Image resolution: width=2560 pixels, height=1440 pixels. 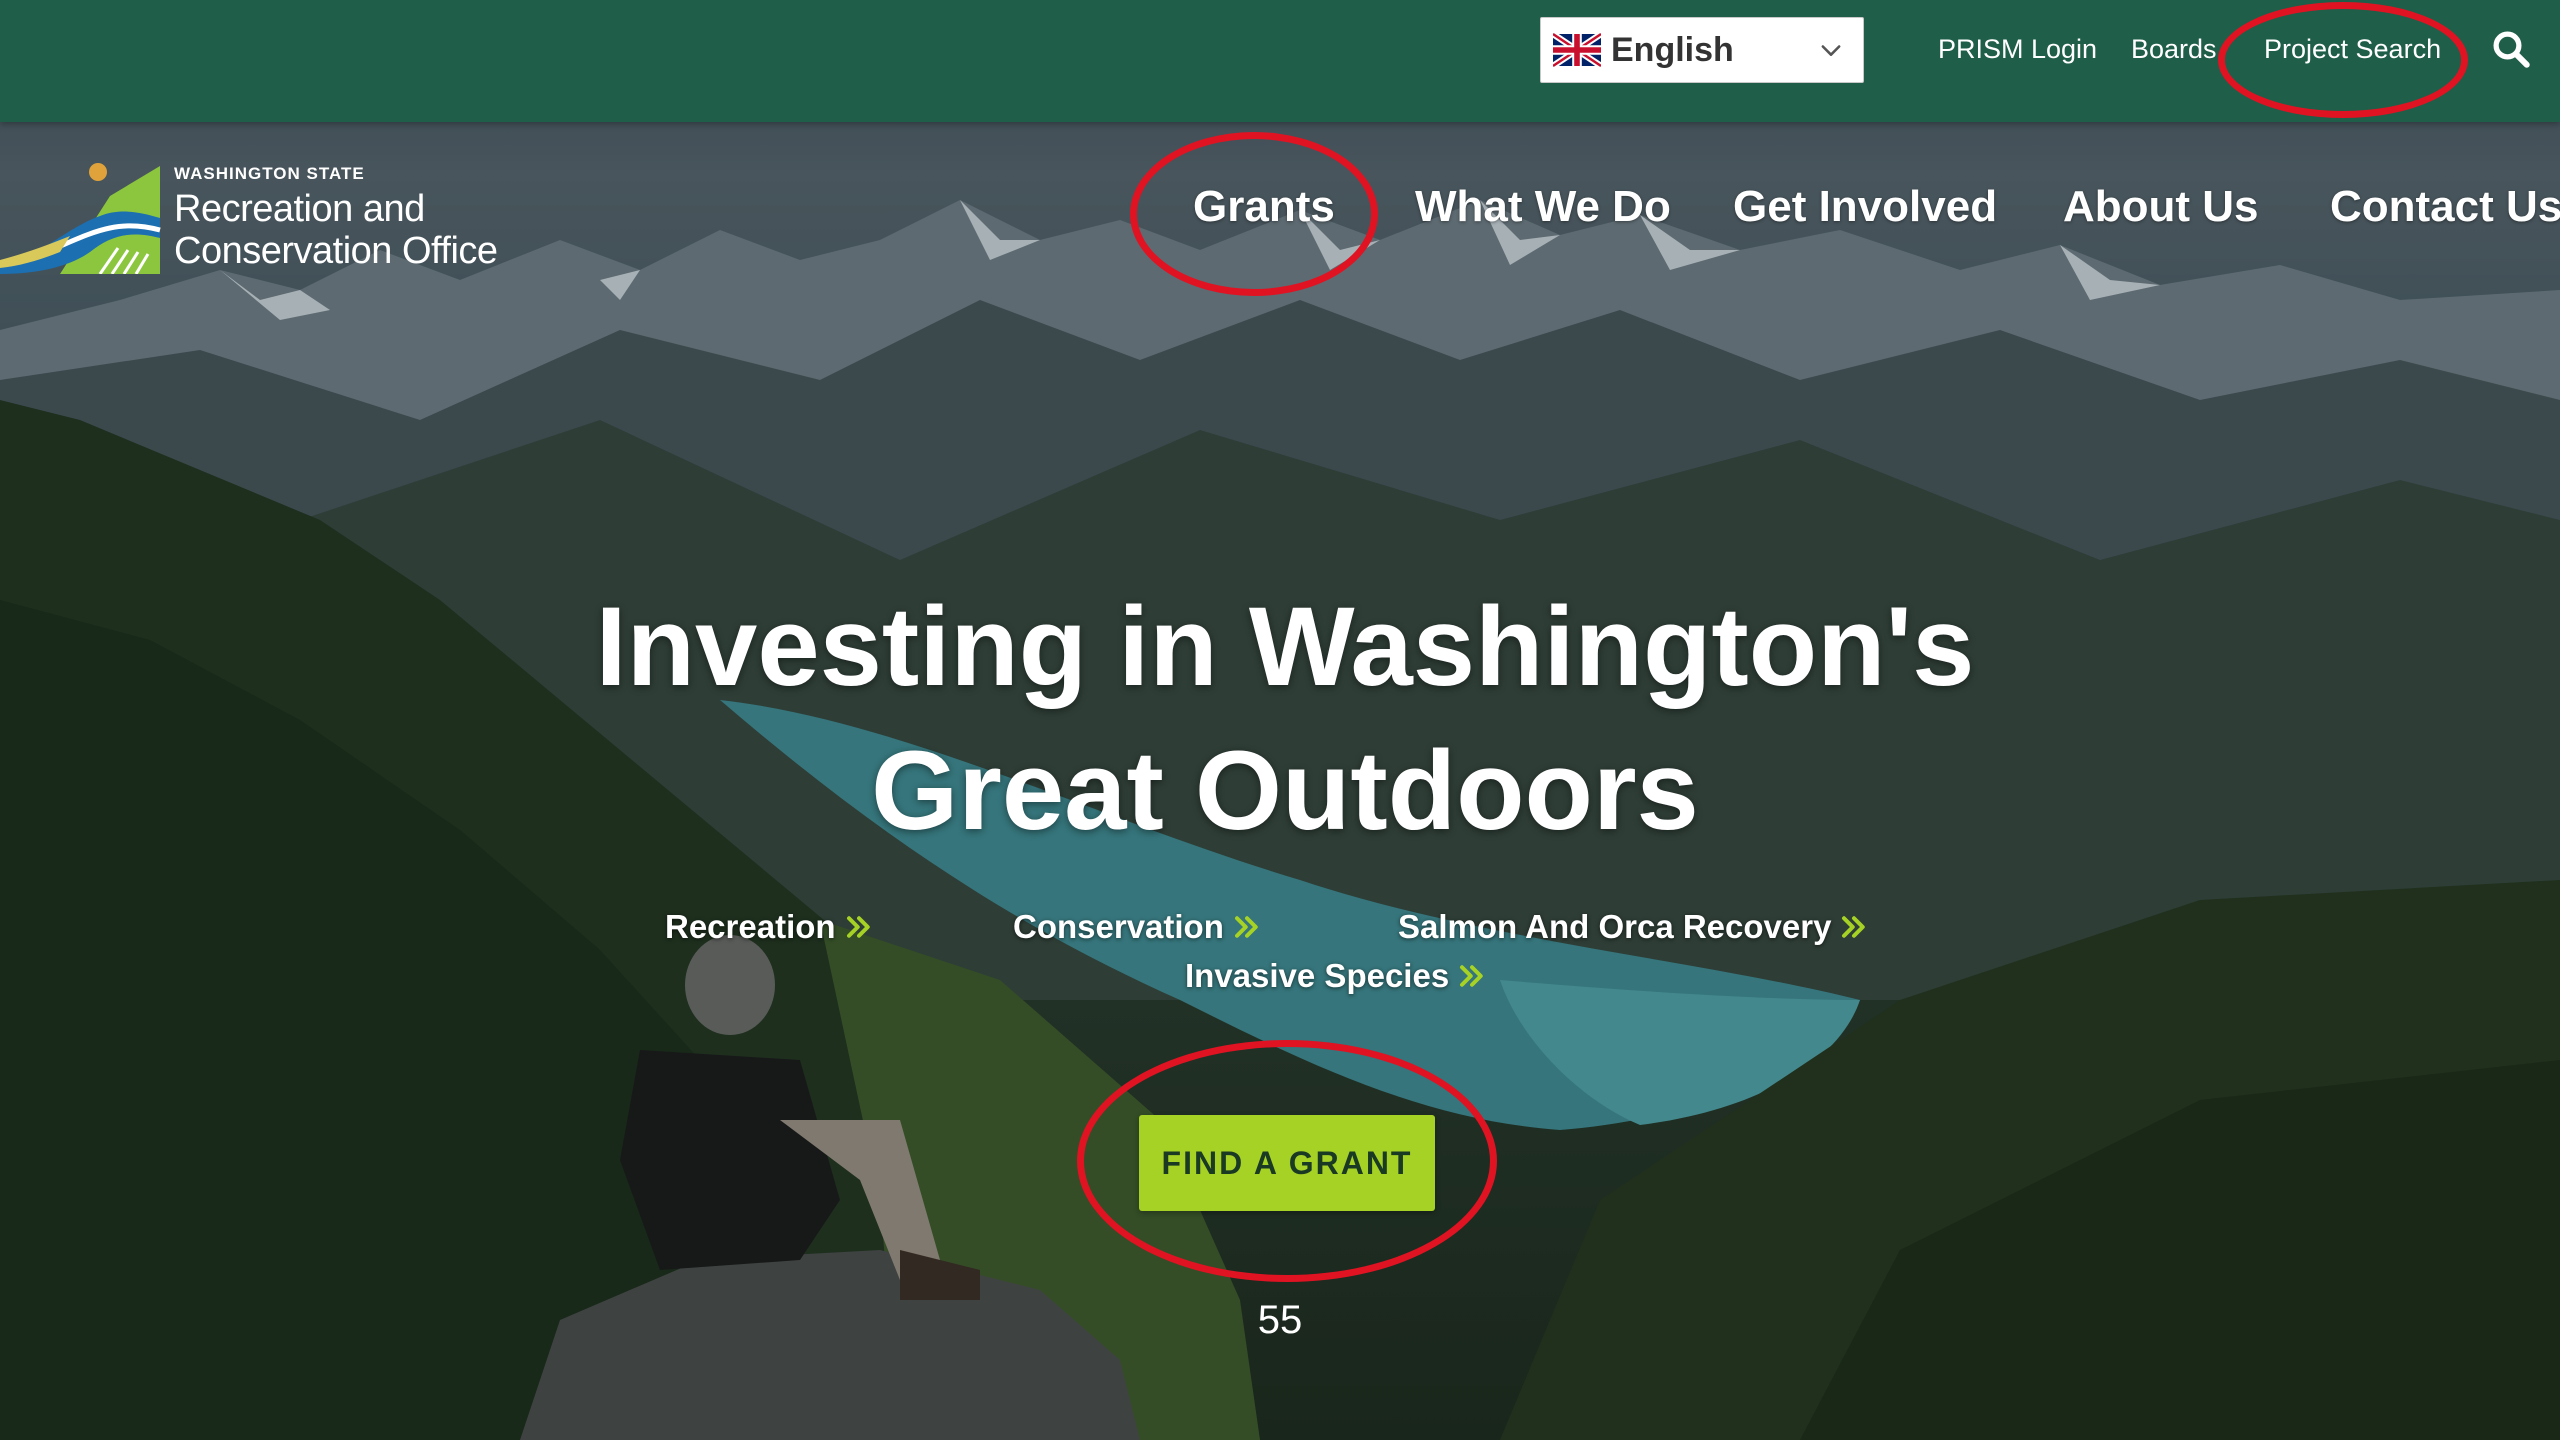 I want to click on nav-item-what-we-do: What We Do, so click(x=1543, y=207).